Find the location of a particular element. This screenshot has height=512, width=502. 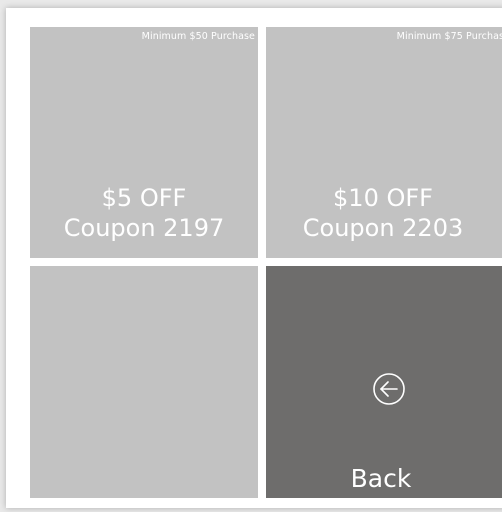

coupon-code: Coupon 2203 is located at coordinates (383, 228).